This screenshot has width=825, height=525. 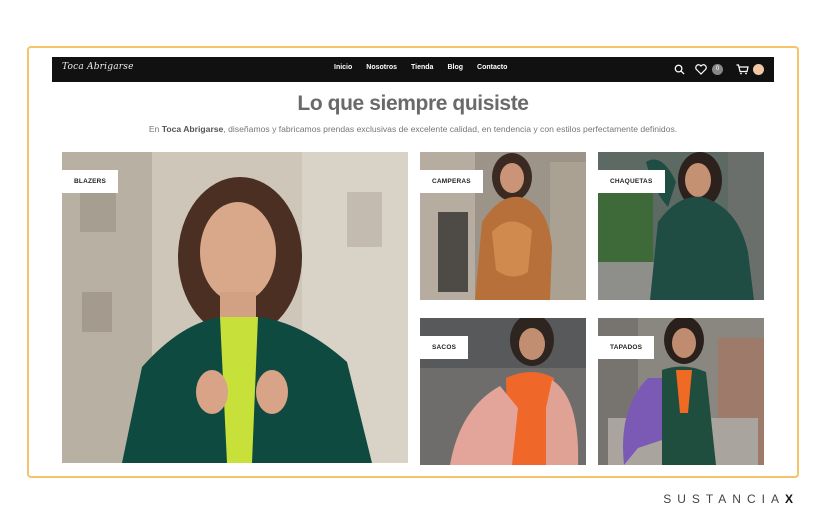 I want to click on watermark-brand: SUSTANCIAX, so click(x=731, y=499).